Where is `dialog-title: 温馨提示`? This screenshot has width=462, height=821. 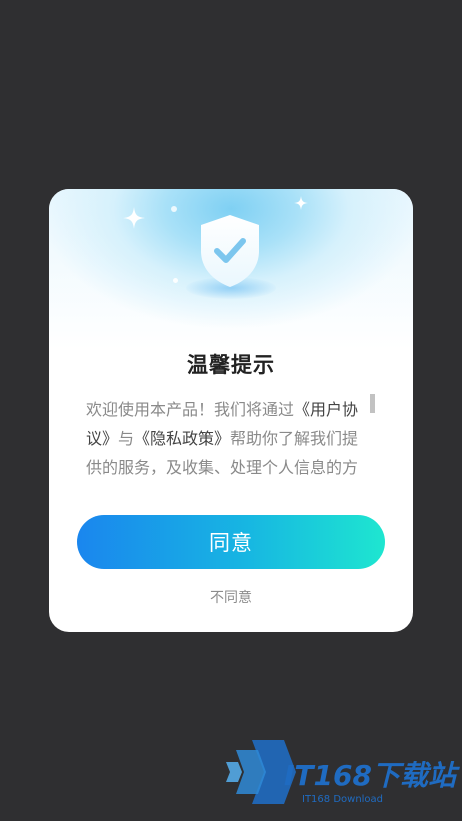
dialog-title: 温馨提示 is located at coordinates (231, 365).